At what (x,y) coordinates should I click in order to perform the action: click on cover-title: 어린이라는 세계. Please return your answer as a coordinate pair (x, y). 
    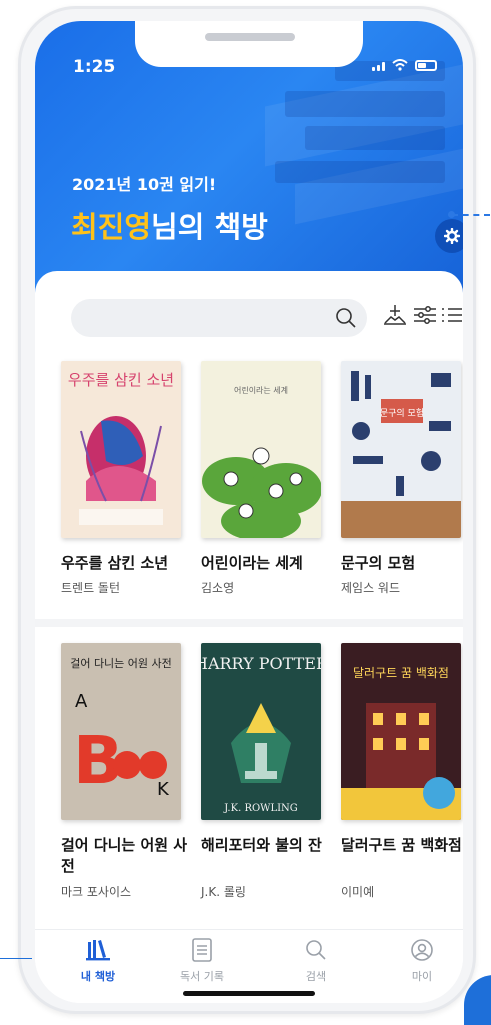
    Looking at the image, I should click on (261, 390).